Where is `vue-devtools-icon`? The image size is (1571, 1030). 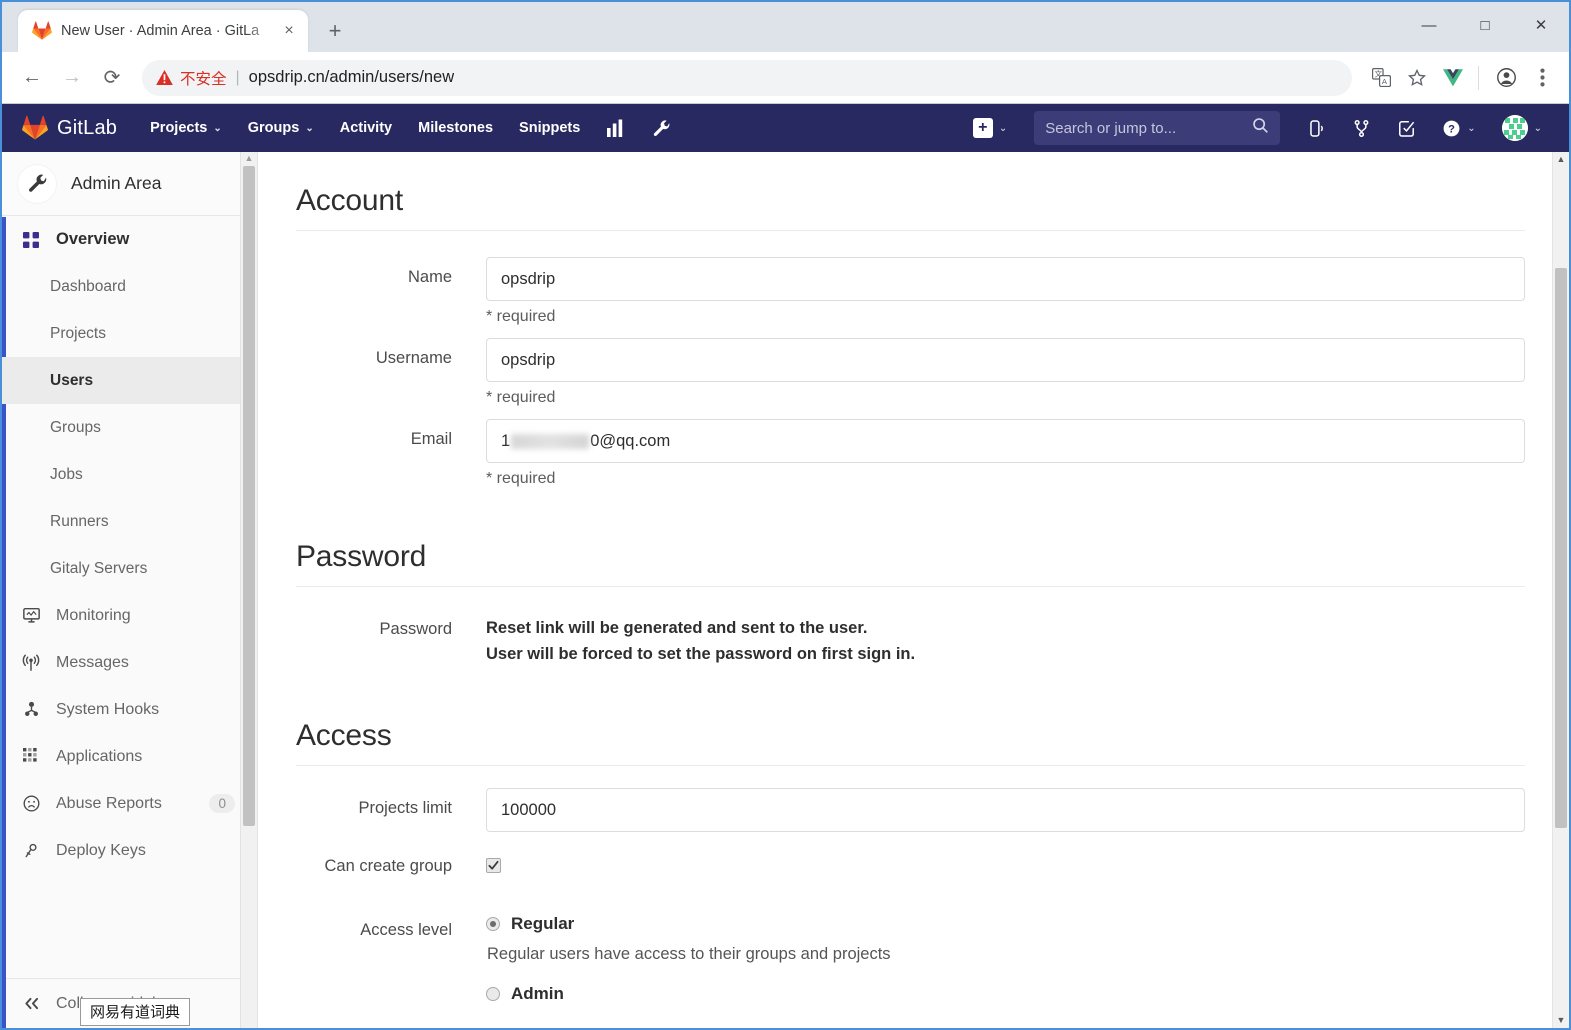 vue-devtools-icon is located at coordinates (1453, 78).